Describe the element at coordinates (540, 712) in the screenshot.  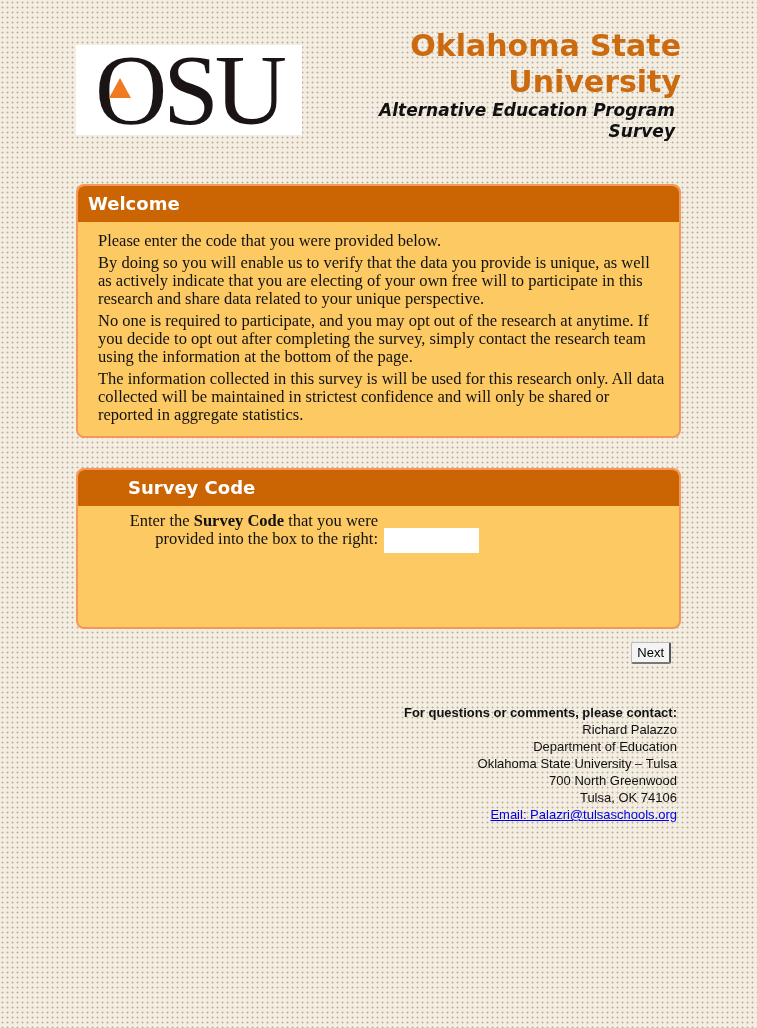
I see `contact-heading: For questions or comments, please contact:` at that location.